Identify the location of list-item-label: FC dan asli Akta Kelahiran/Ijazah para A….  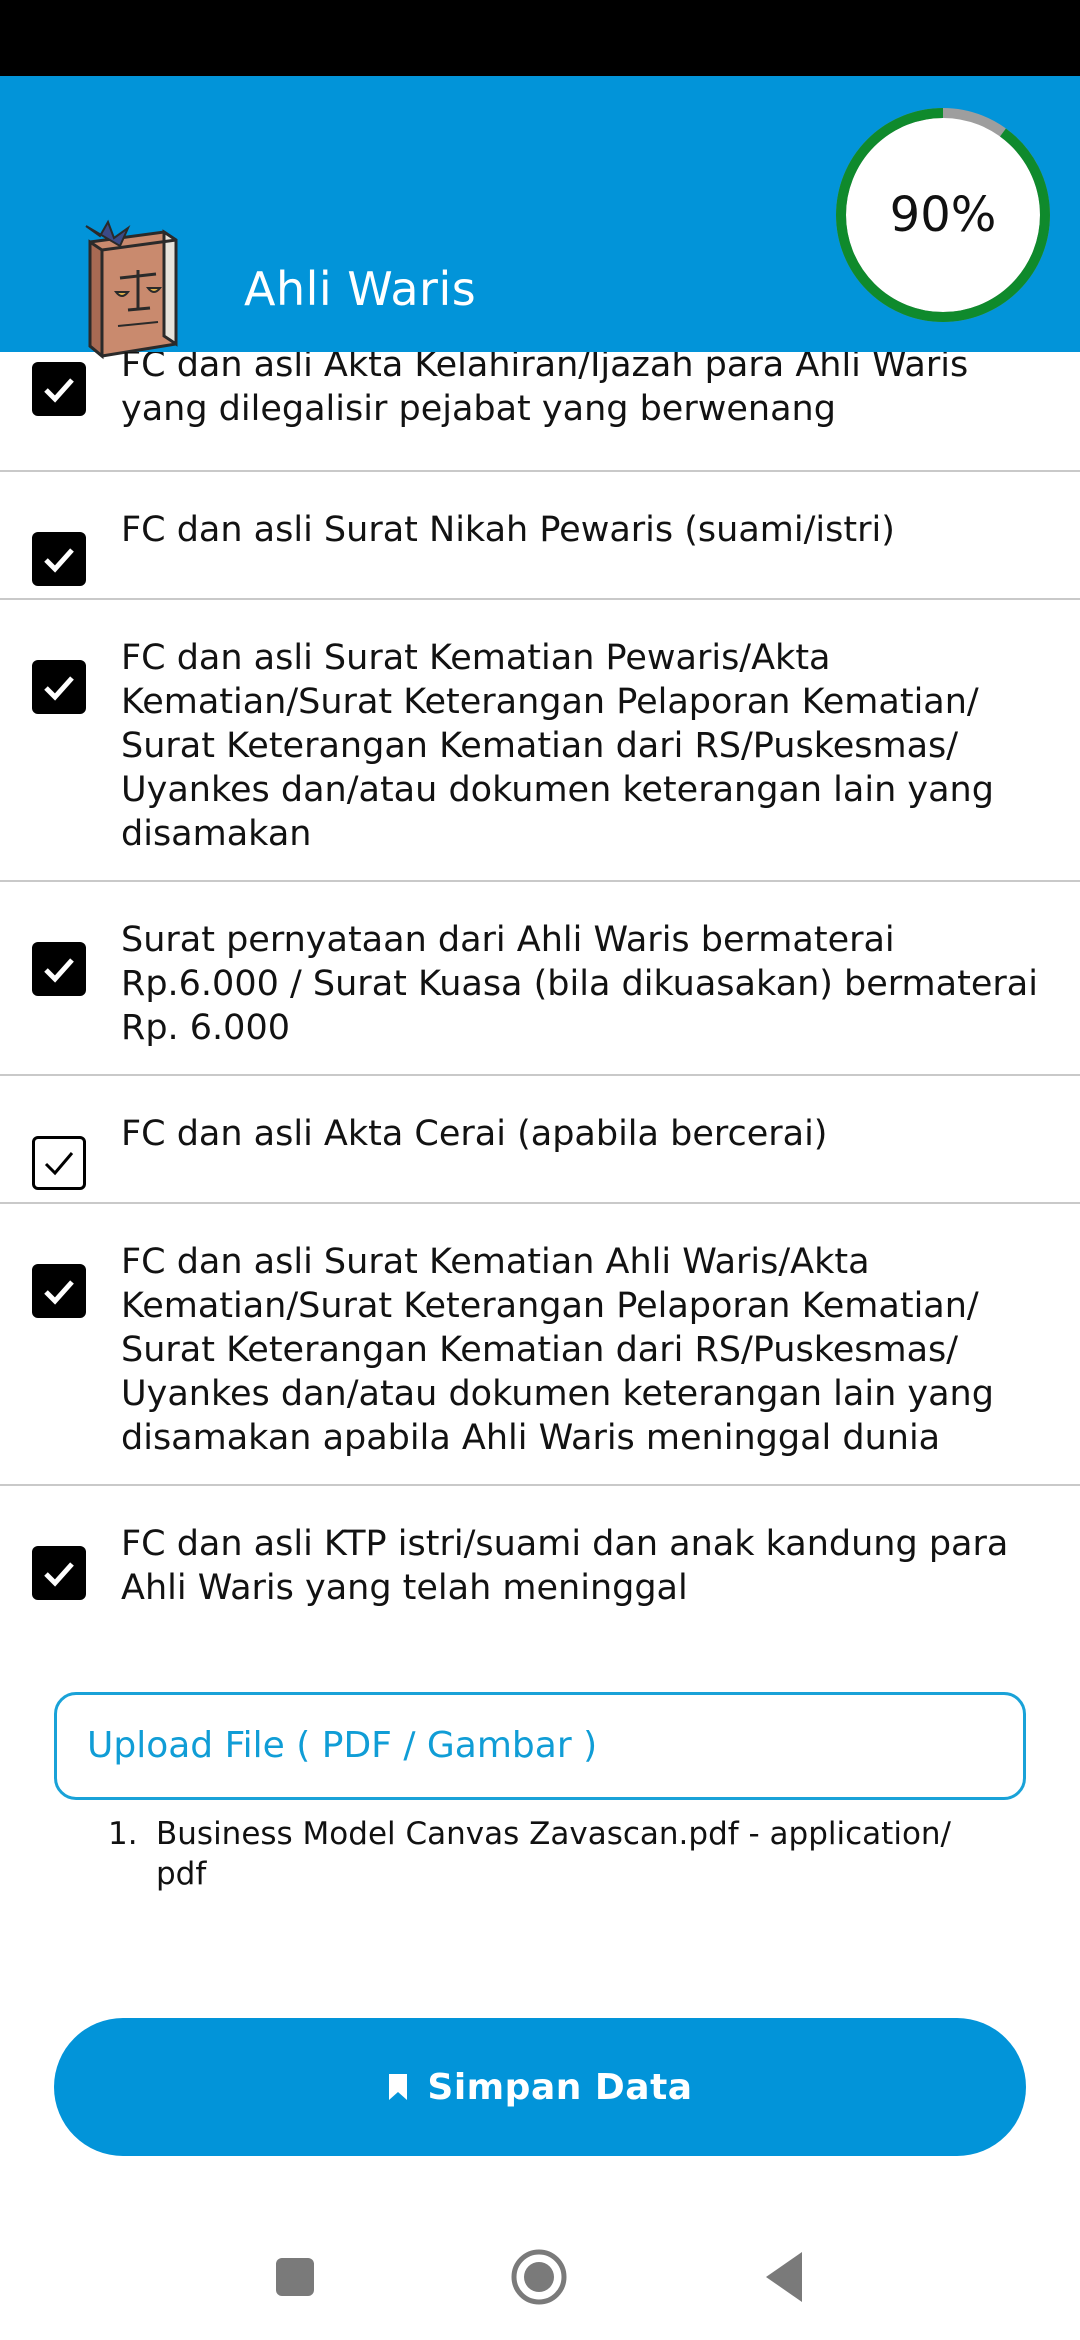
(545, 390).